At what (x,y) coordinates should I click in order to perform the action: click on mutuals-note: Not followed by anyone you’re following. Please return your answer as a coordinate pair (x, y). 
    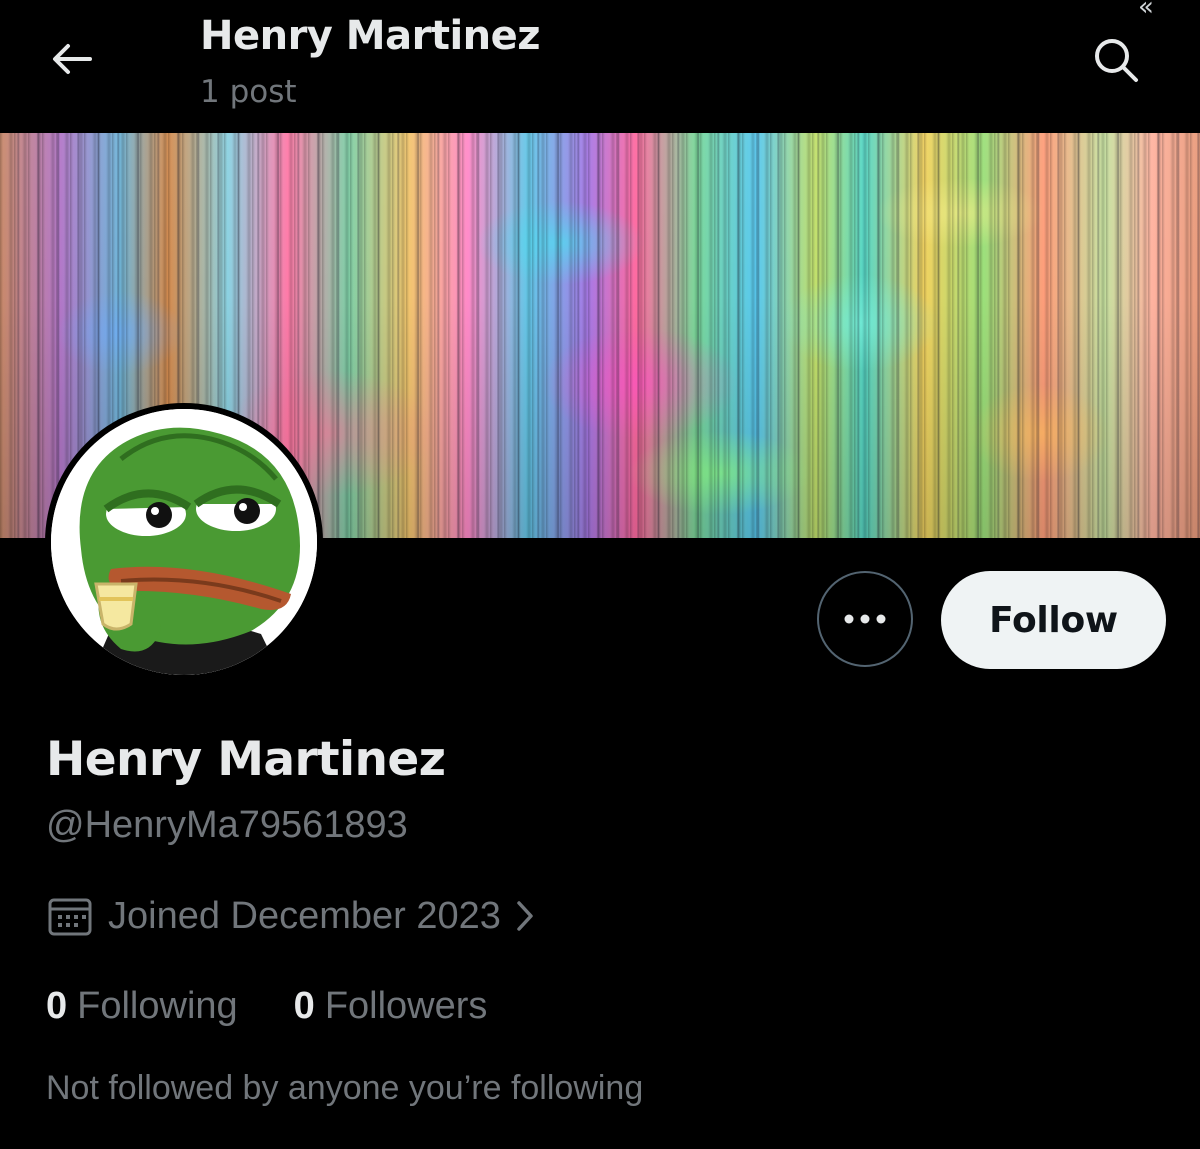
    Looking at the image, I should click on (345, 1088).